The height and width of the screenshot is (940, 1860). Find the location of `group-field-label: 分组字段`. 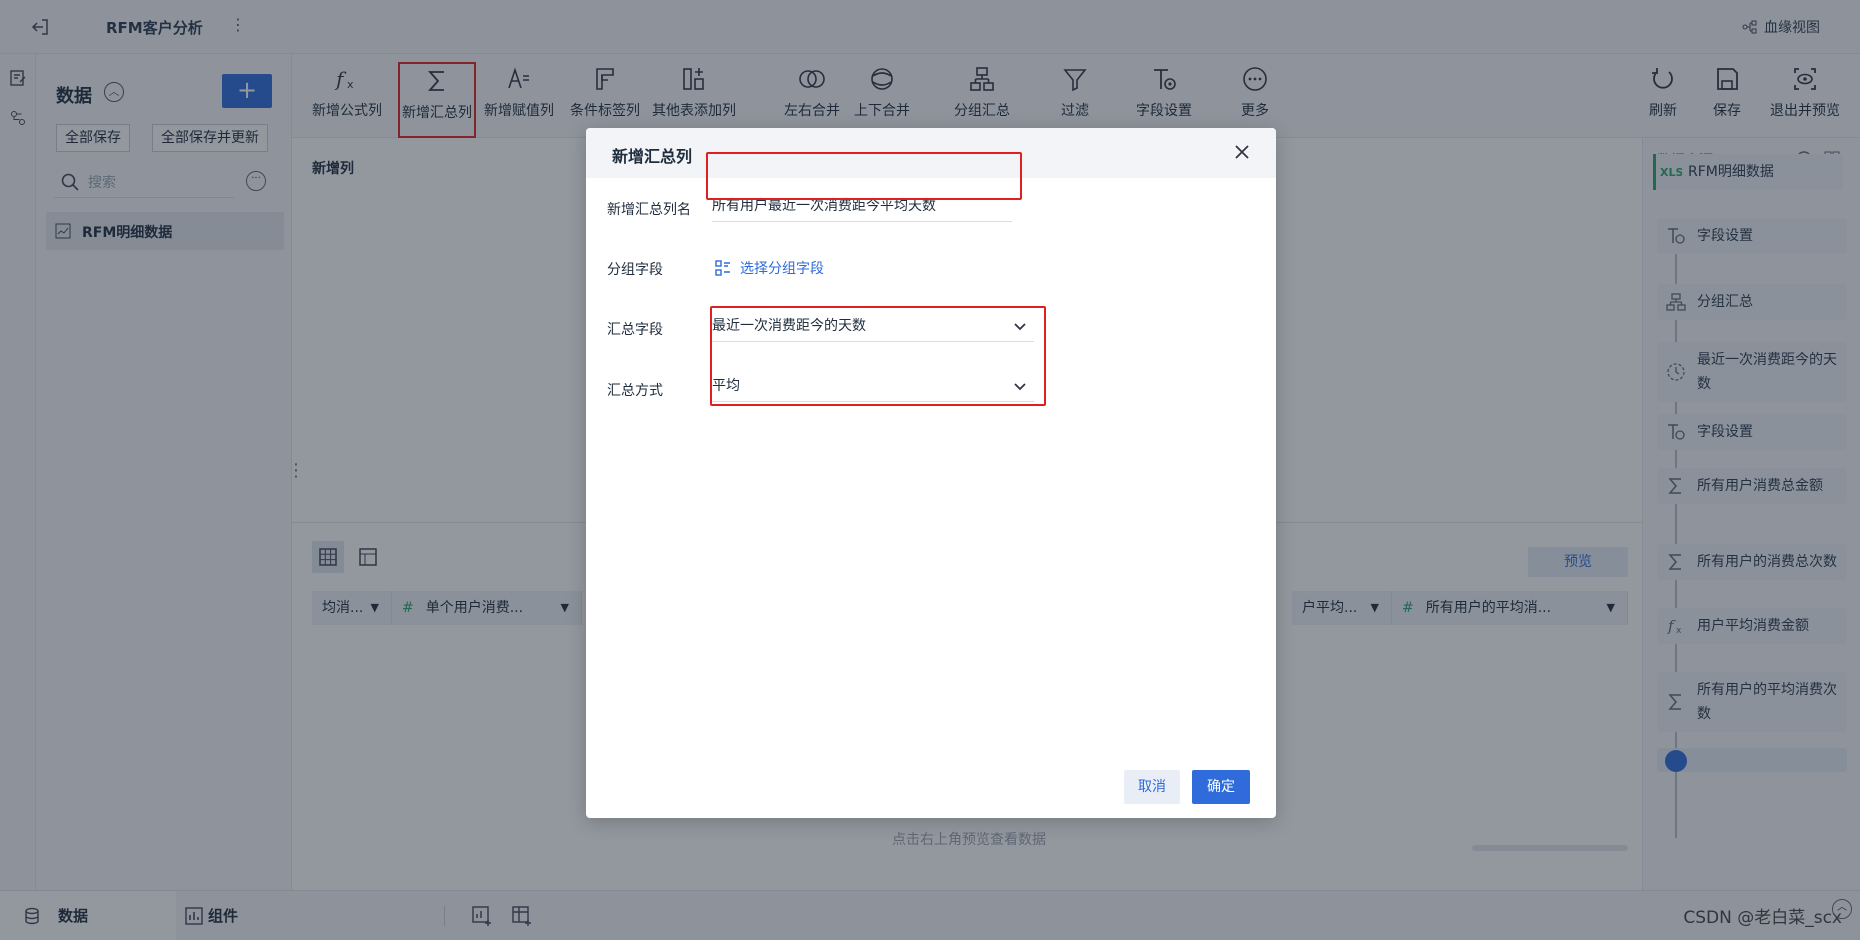

group-field-label: 分组字段 is located at coordinates (635, 270).